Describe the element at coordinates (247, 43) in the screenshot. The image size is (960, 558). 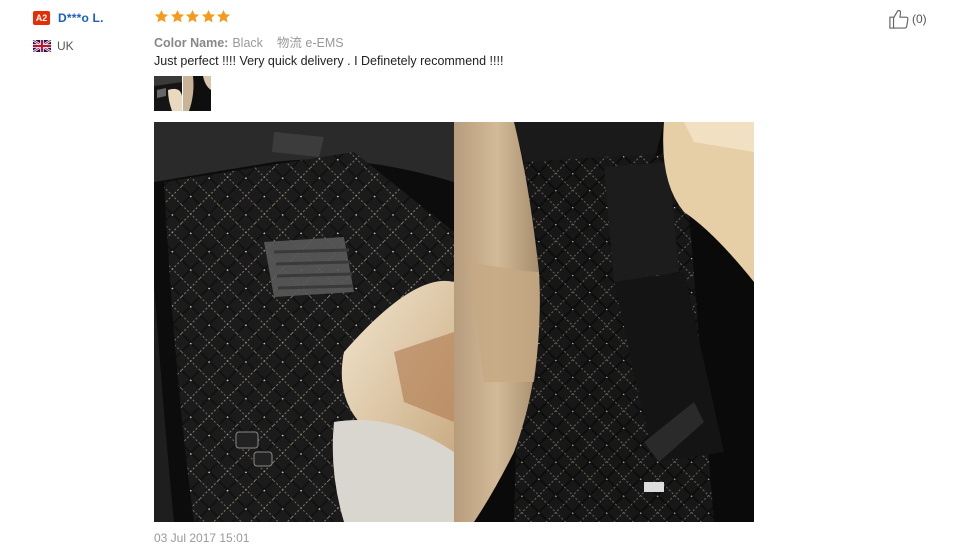
I see `color-value: Black` at that location.